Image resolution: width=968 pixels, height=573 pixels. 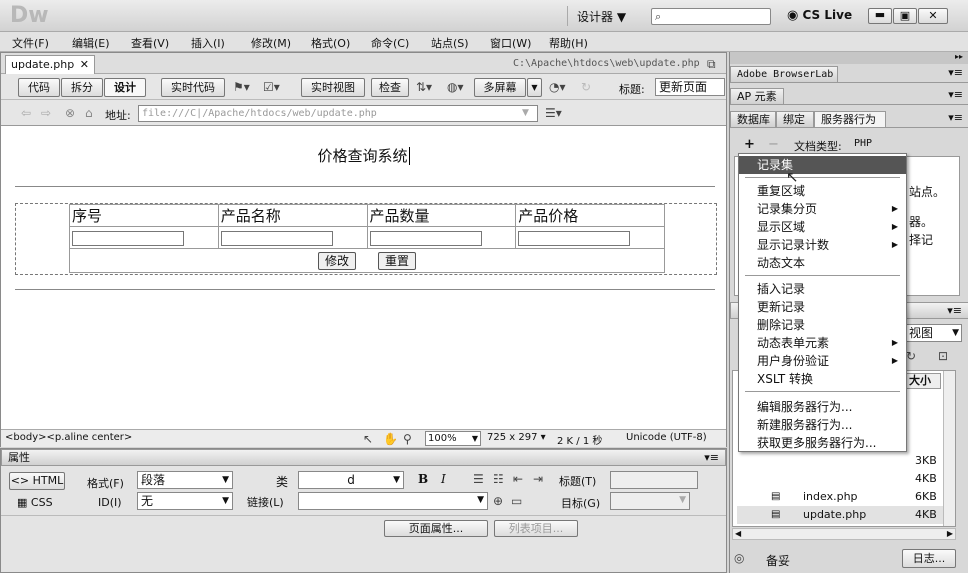 I want to click on forward-icon: ⇨, so click(x=46, y=113).